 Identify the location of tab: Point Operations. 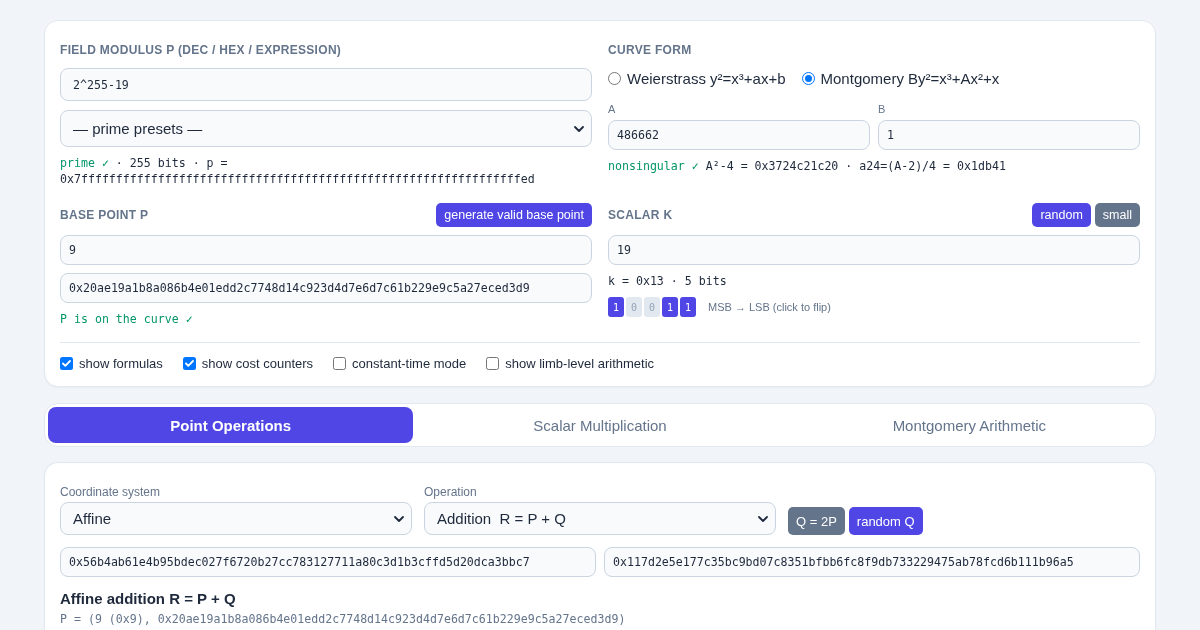
(231, 425).